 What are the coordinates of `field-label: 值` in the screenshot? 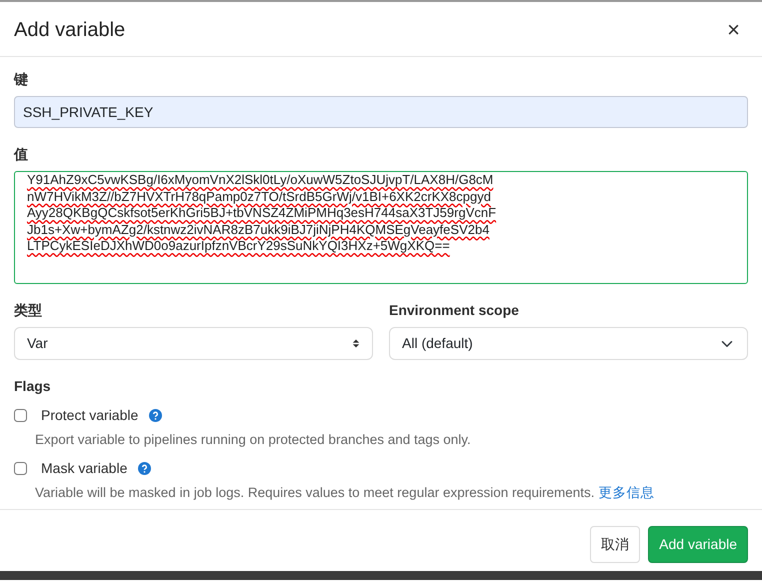 It's located at (21, 154).